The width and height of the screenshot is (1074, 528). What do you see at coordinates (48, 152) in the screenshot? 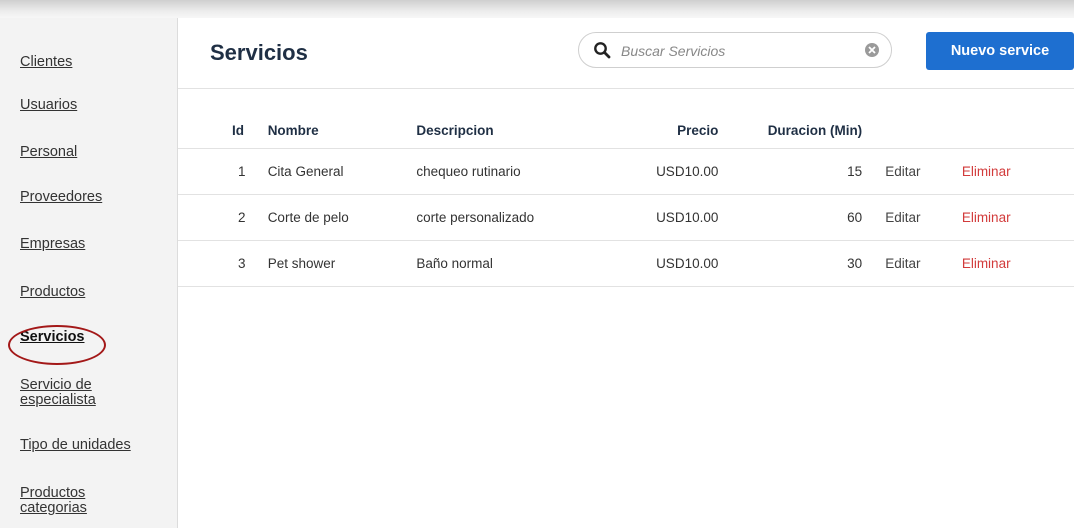
I see `sidebar-item-personal: Personal` at bounding box center [48, 152].